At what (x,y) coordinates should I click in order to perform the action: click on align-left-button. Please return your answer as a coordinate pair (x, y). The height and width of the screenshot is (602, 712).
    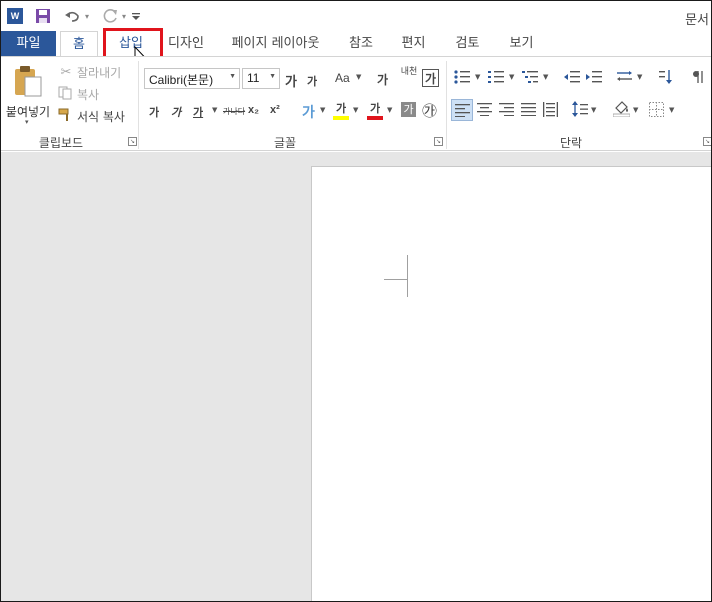
    Looking at the image, I should click on (462, 110).